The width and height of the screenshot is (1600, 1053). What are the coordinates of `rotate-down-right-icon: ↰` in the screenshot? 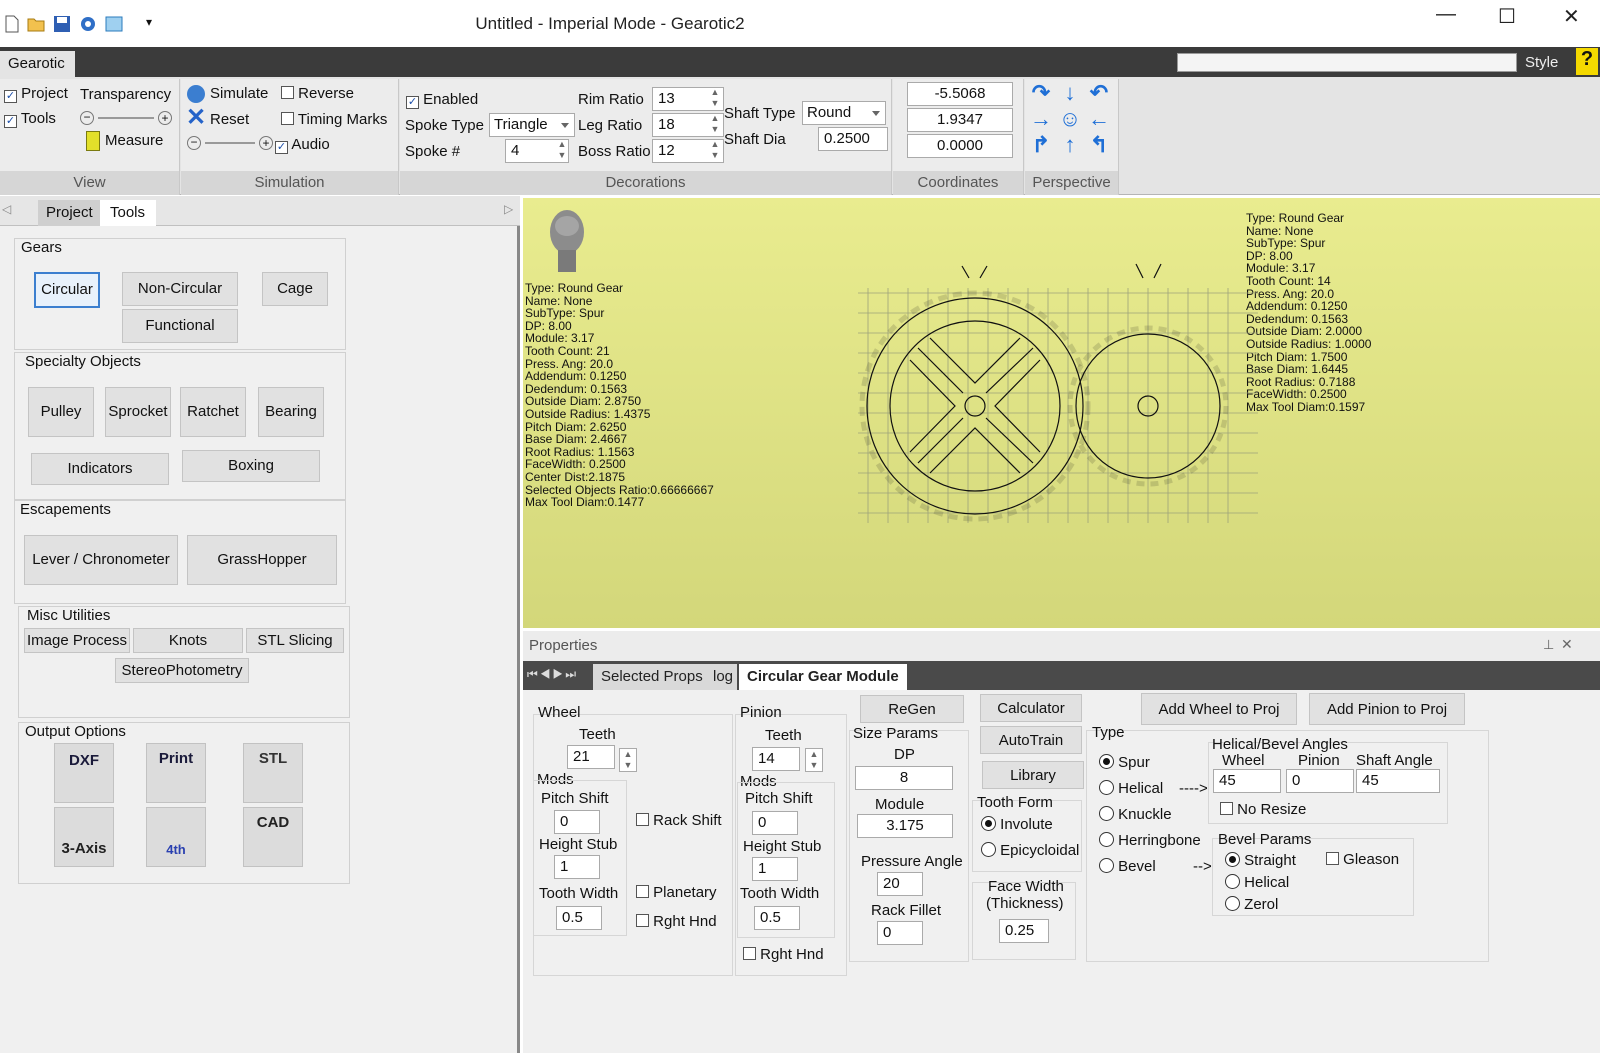 It's located at (1099, 145).